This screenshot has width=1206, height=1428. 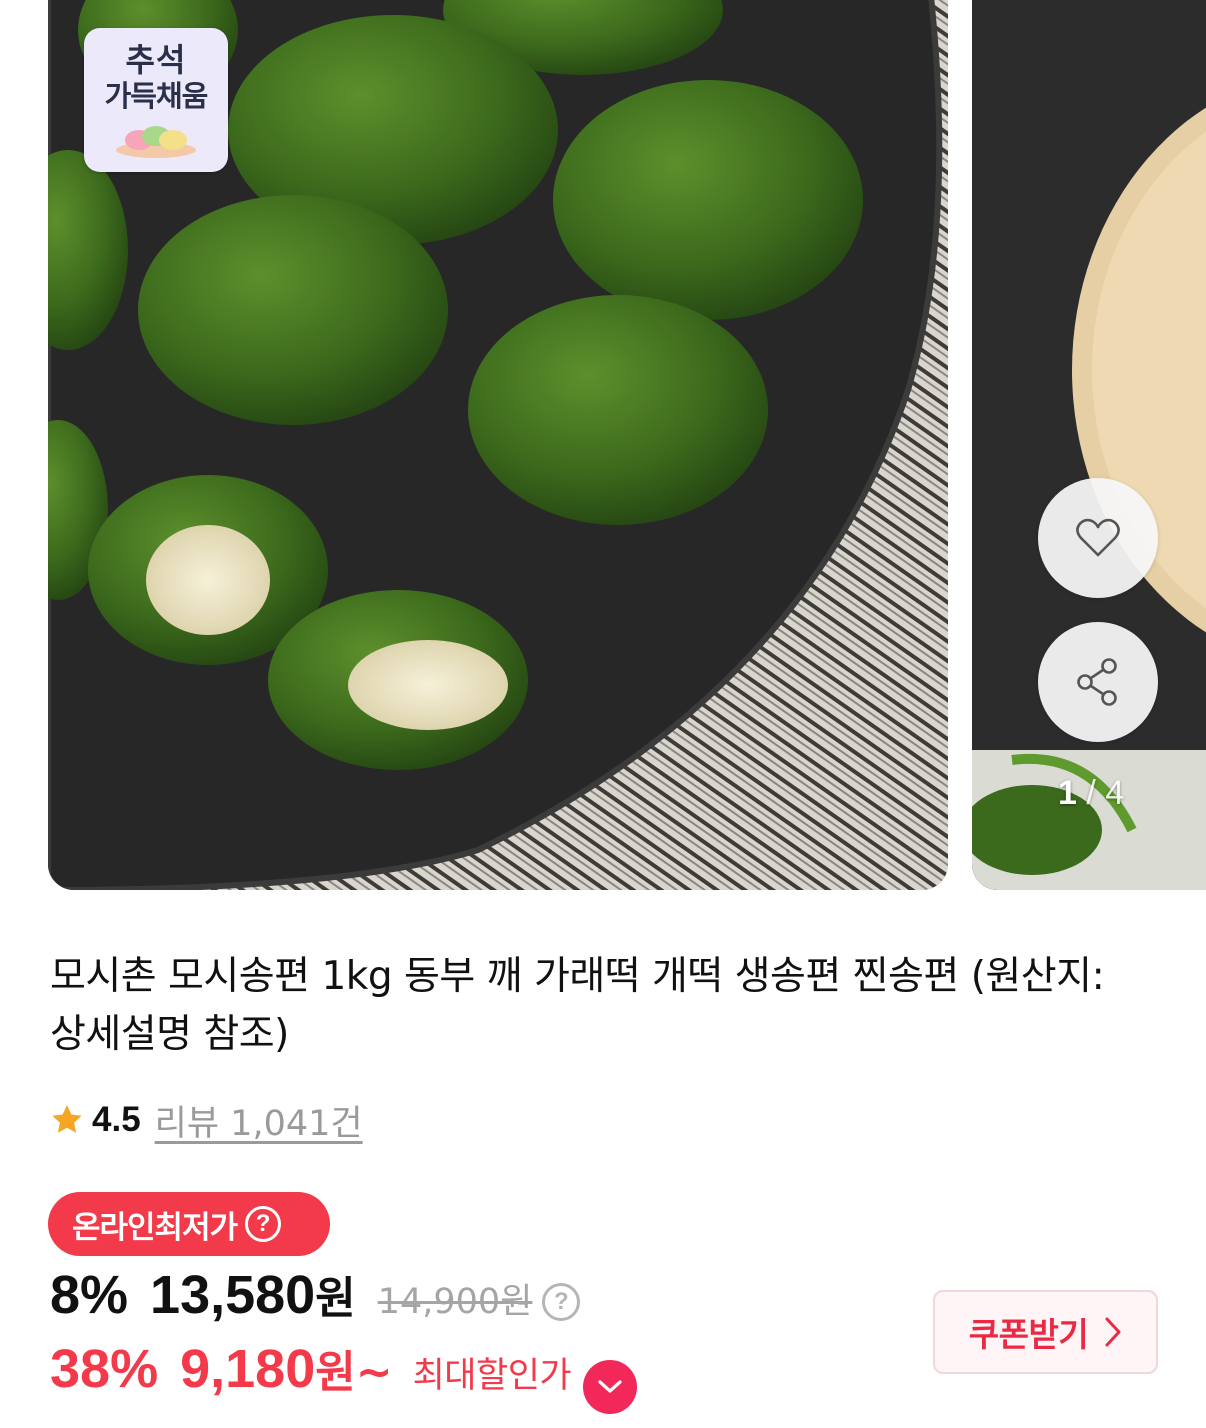 What do you see at coordinates (155, 1227) in the screenshot?
I see `lowest-price-label: 온라인최저가` at bounding box center [155, 1227].